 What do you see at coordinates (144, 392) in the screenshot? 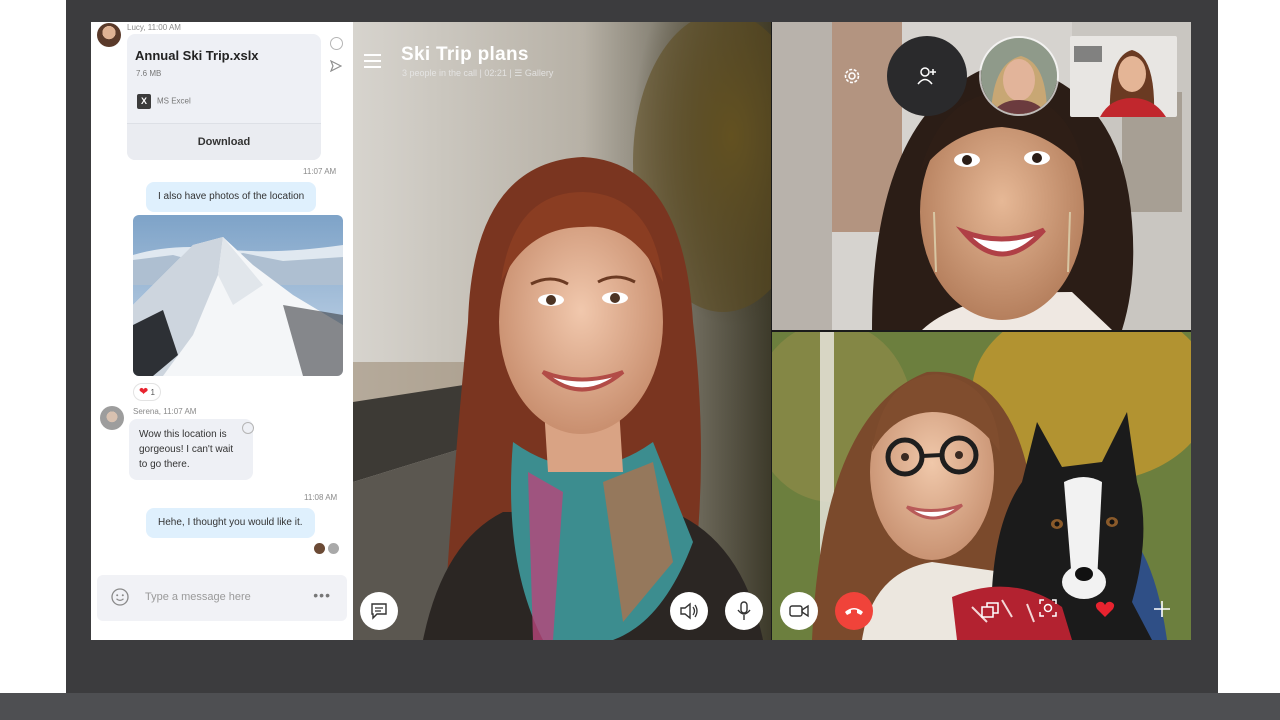
I see `heart-icon: ❤` at bounding box center [144, 392].